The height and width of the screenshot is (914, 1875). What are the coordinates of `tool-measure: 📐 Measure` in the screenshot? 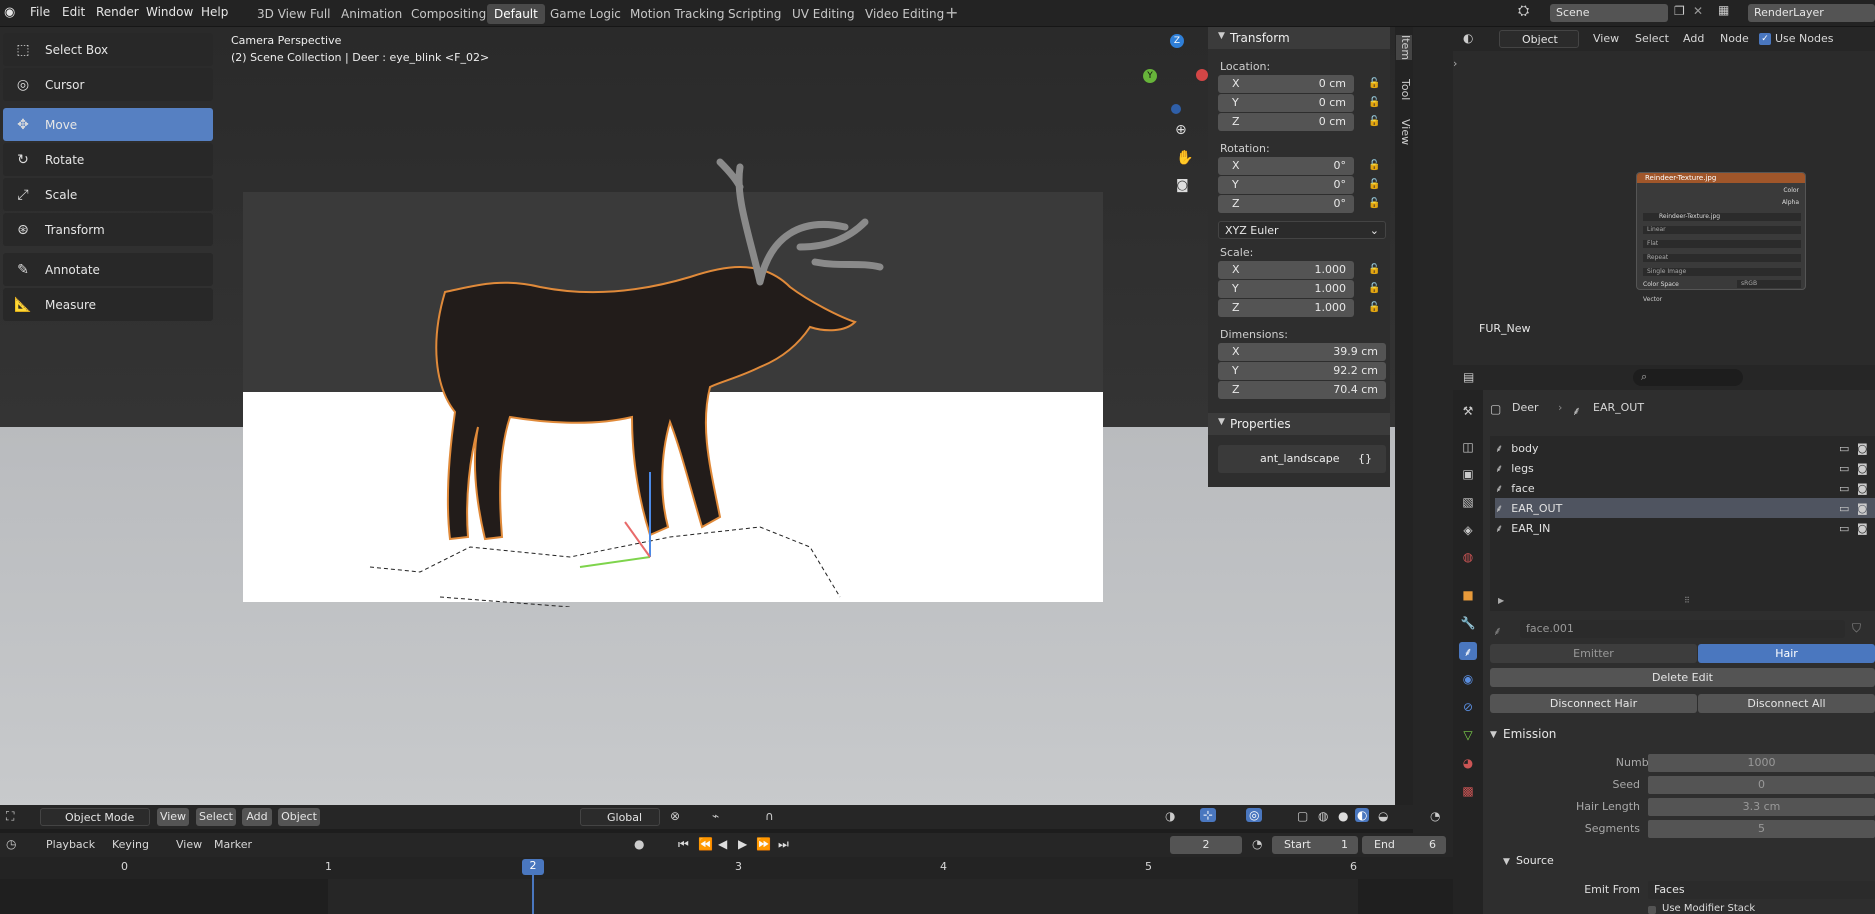 It's located at (108, 304).